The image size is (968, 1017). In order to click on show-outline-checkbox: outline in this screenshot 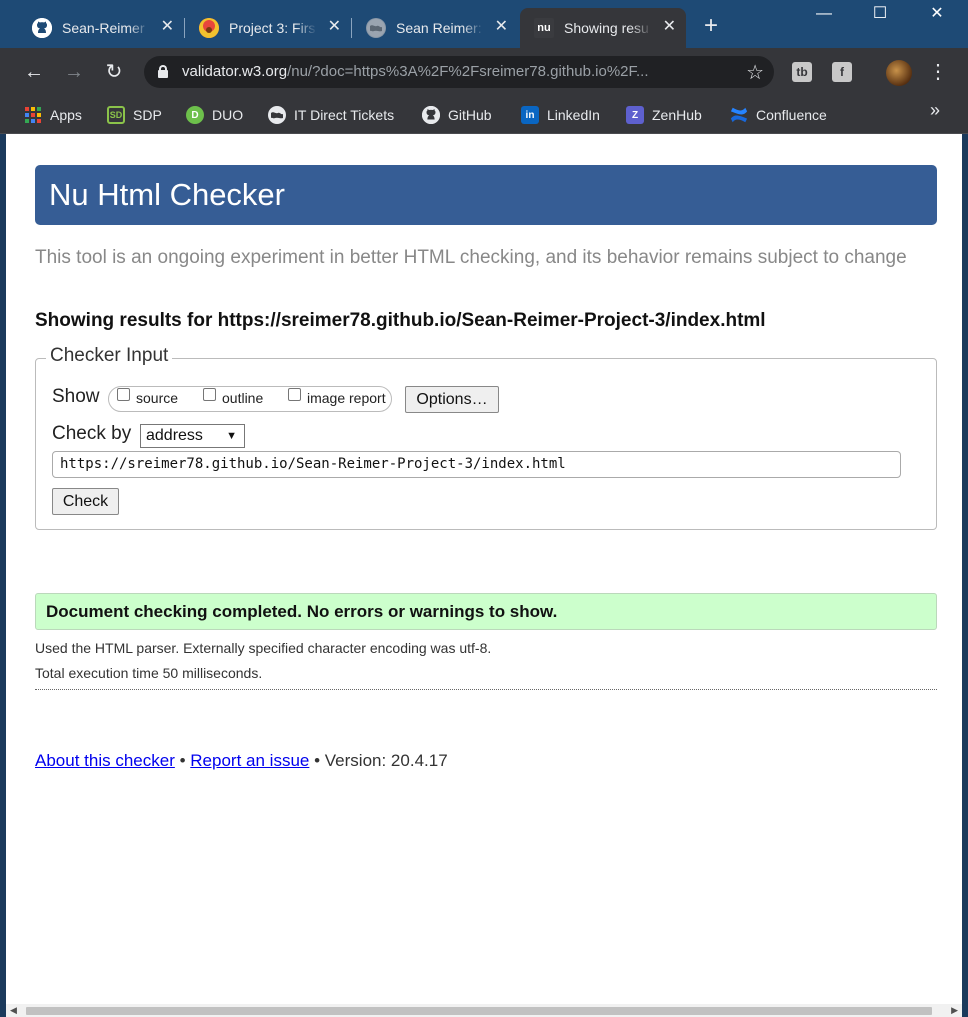, I will do `click(233, 396)`.